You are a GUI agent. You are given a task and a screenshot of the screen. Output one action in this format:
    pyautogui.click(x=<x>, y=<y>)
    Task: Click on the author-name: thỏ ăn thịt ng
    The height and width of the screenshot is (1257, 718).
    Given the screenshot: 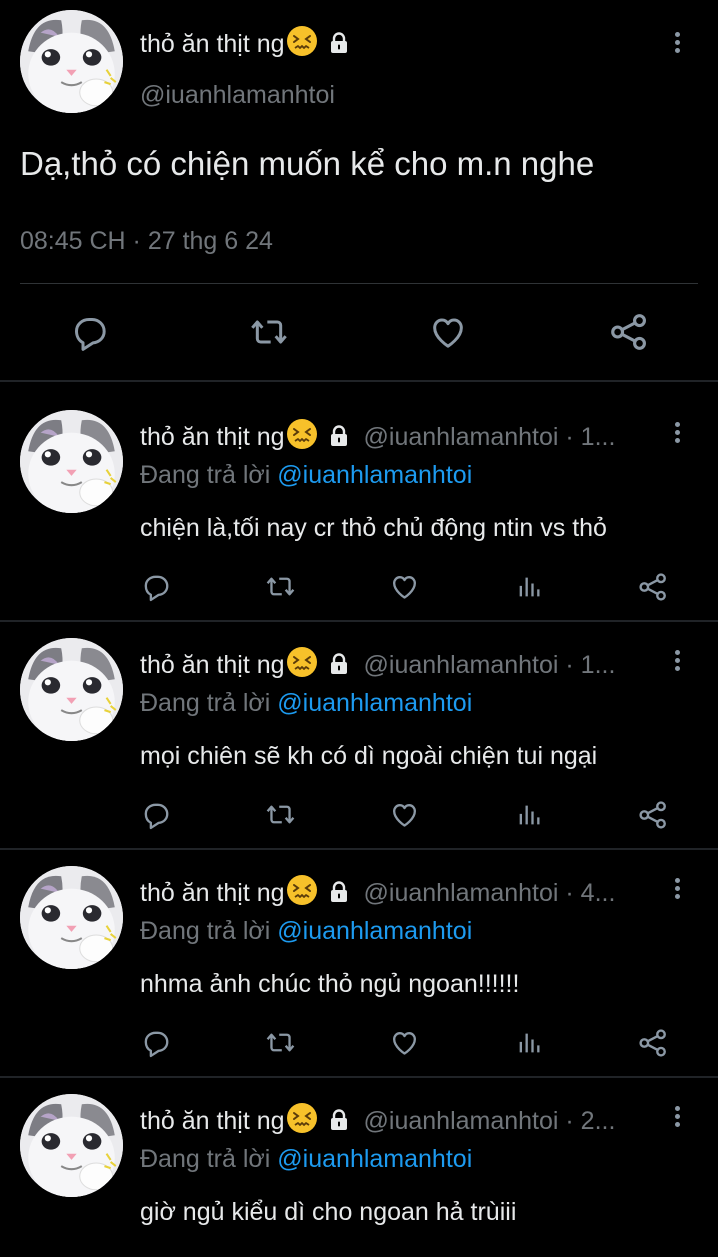 What is the action you would take?
    pyautogui.click(x=245, y=44)
    